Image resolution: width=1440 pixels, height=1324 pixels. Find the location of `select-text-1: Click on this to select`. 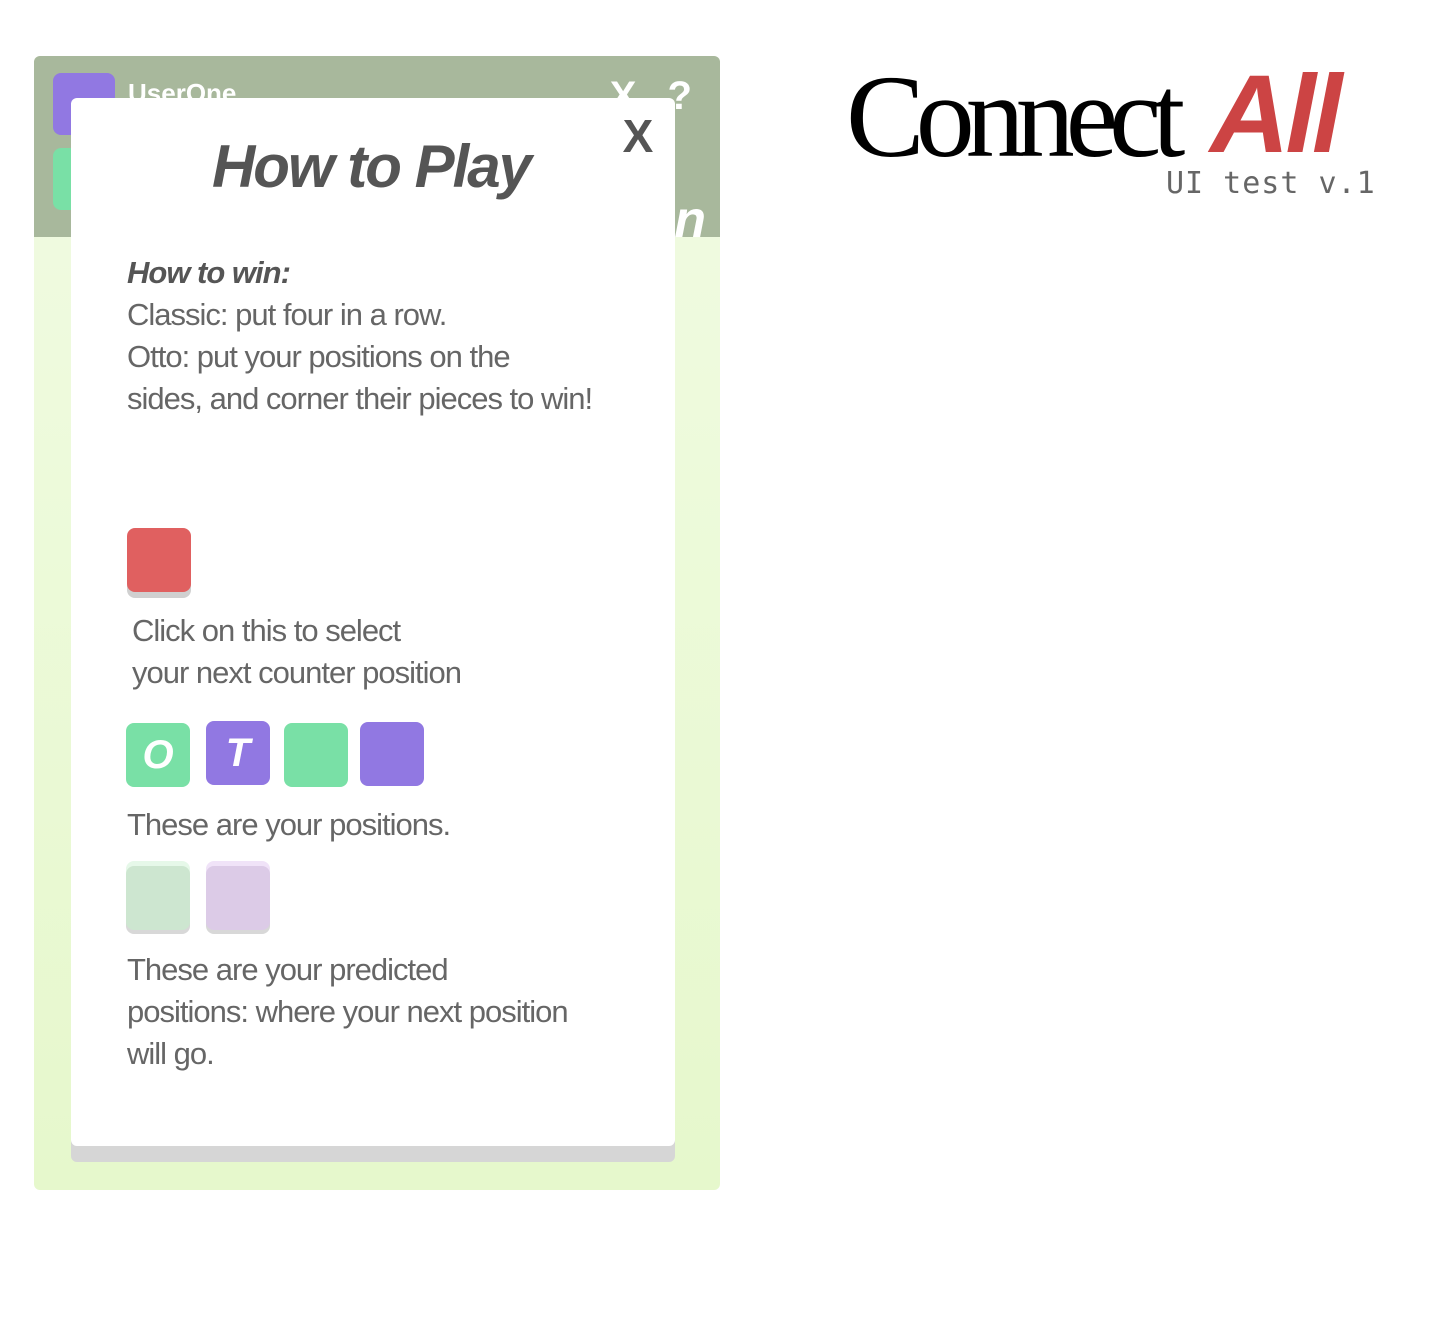

select-text-1: Click on this to select is located at coordinates (266, 630).